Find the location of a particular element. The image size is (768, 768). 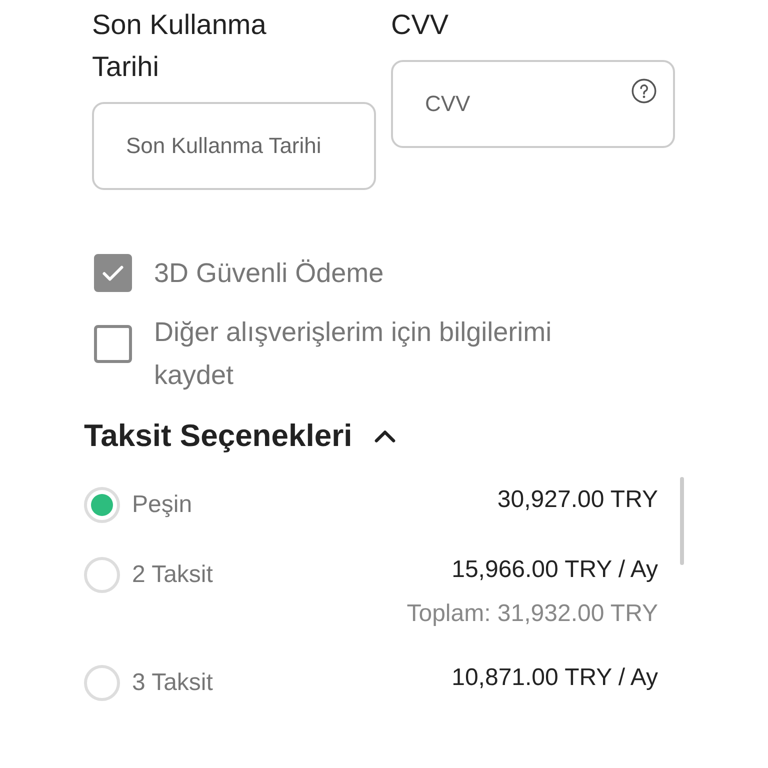

option-label: 2 Taksit is located at coordinates (172, 575).